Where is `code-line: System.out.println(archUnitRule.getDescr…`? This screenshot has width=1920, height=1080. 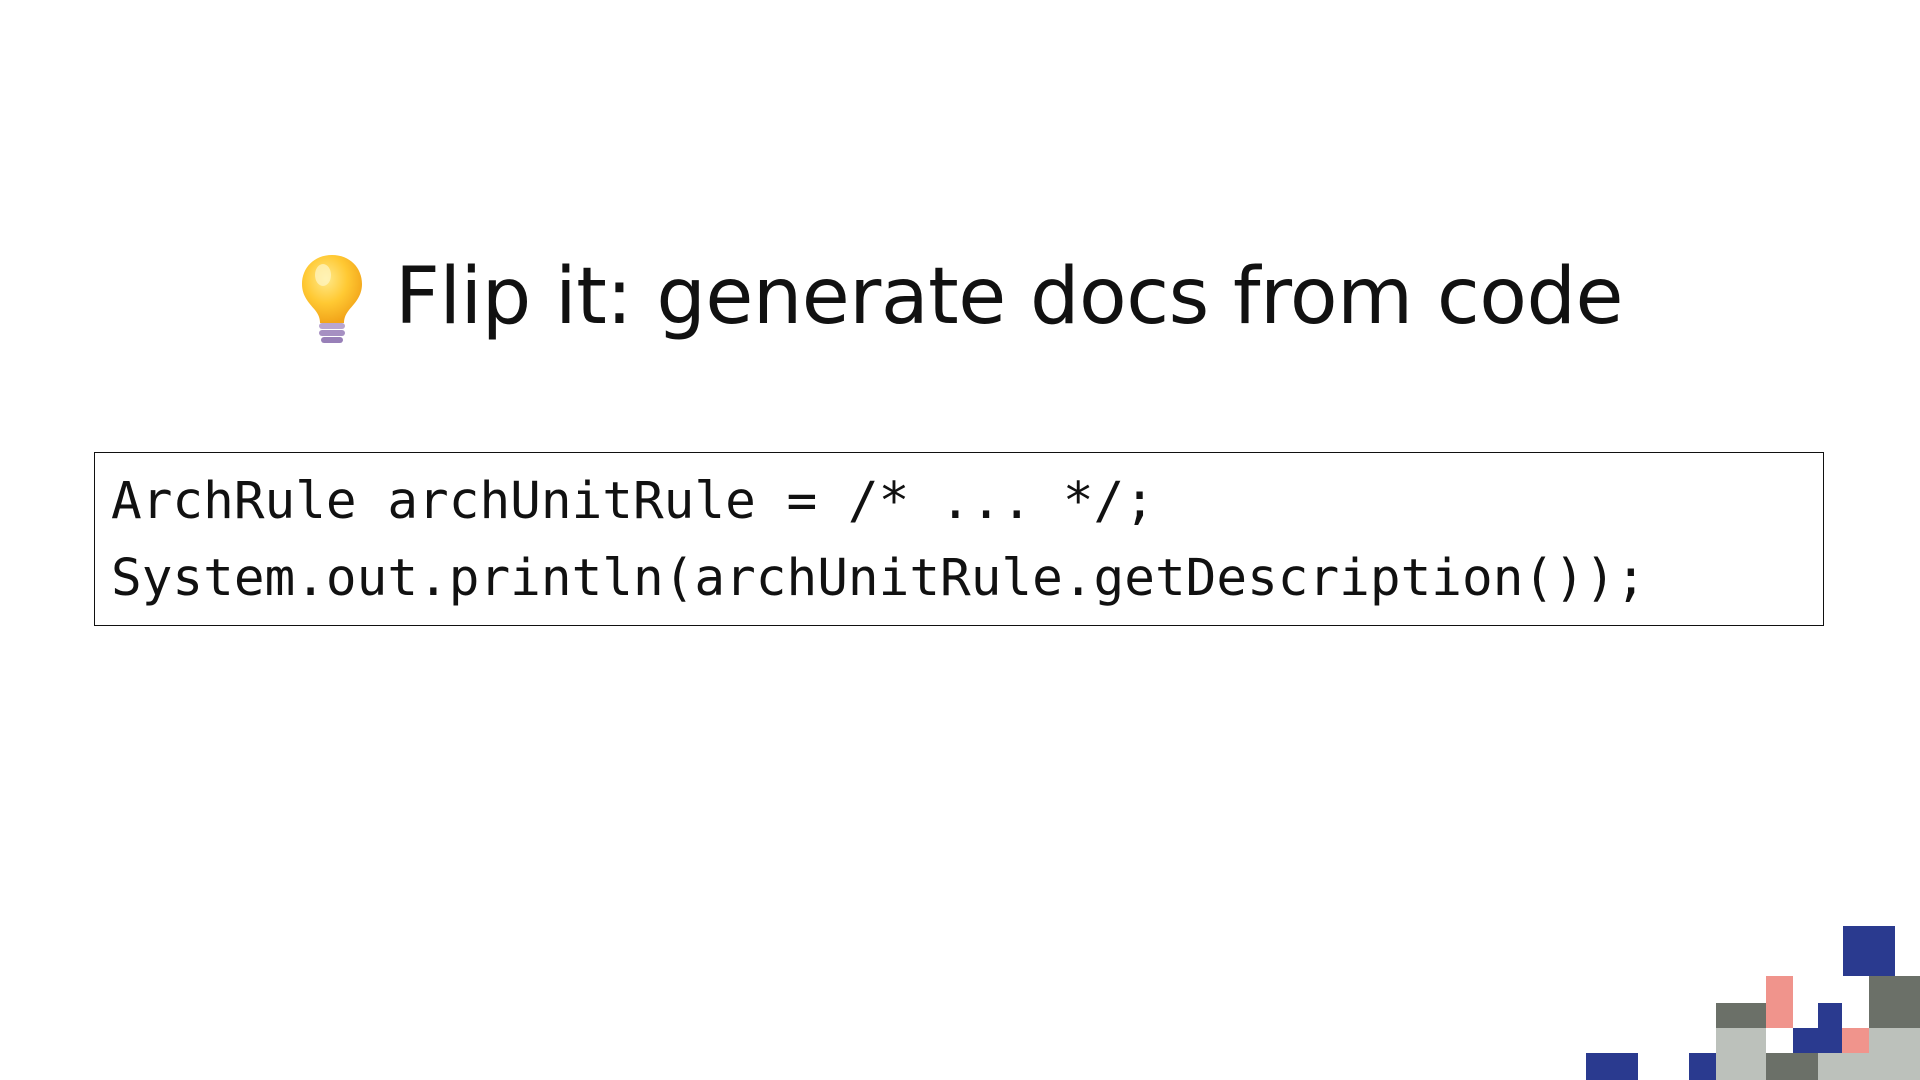 code-line: System.out.println(archUnitRule.getDescr… is located at coordinates (879, 578).